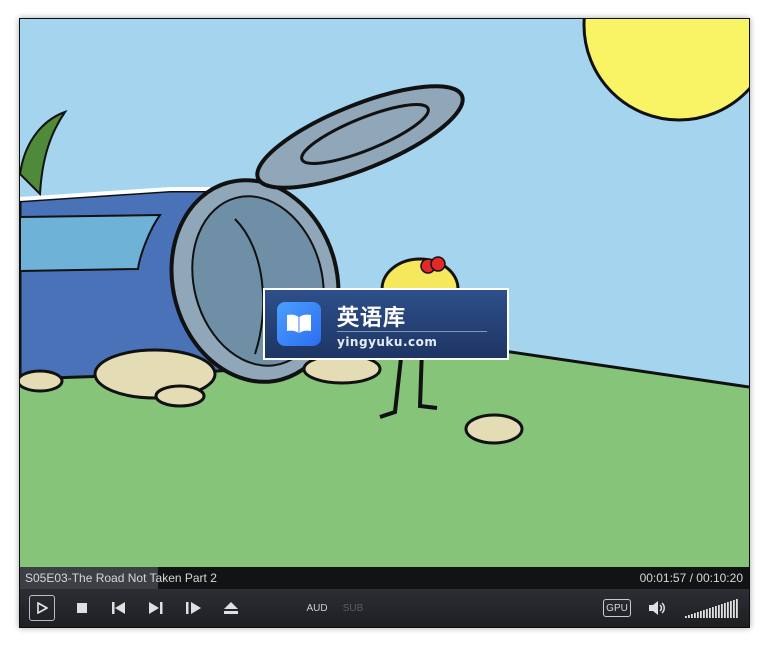 The height and width of the screenshot is (647, 770). I want to click on stop-icon, so click(82, 608).